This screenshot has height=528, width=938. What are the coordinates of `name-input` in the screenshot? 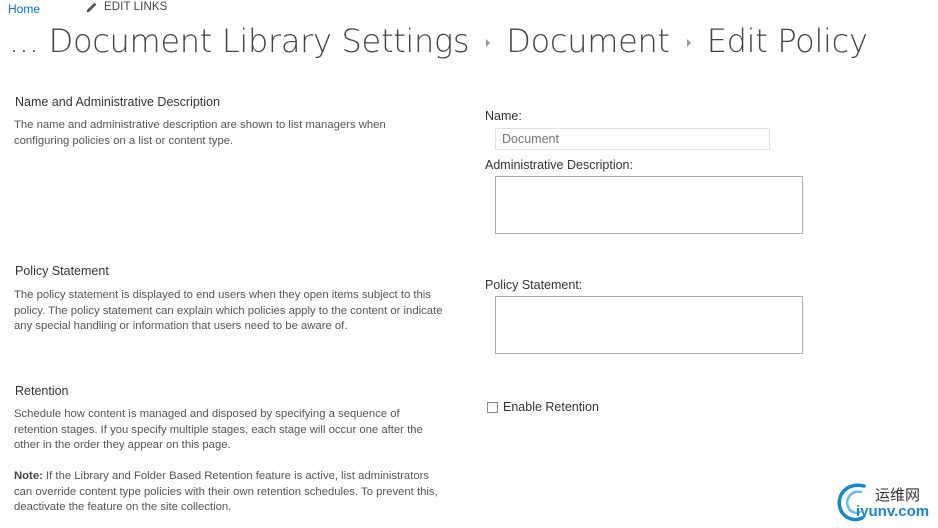 It's located at (632, 139).